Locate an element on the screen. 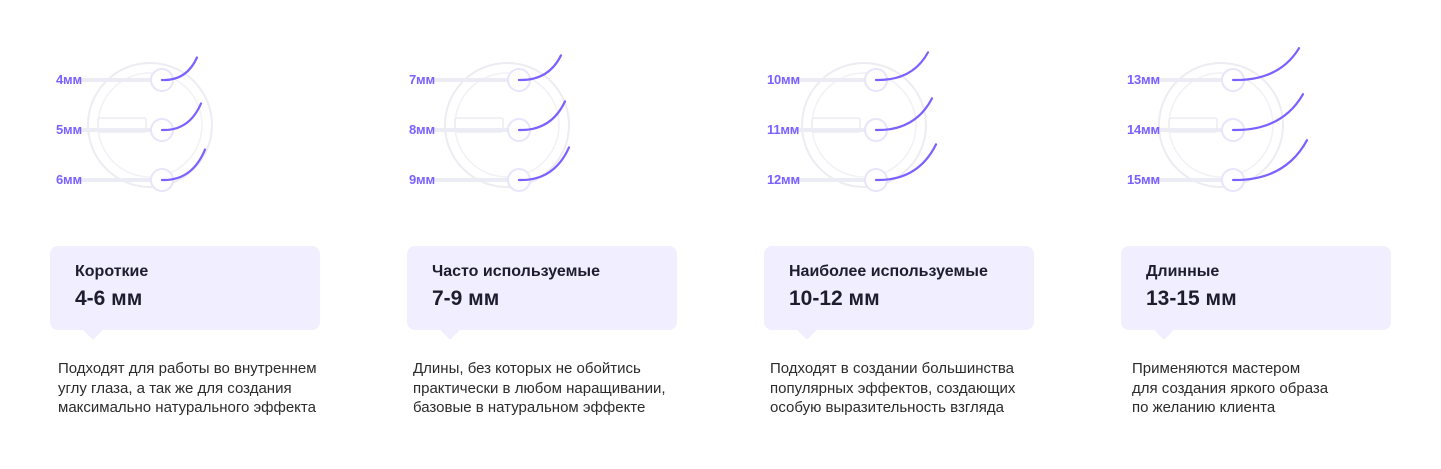 This screenshot has height=469, width=1441. card-title: Длинные is located at coordinates (1183, 271).